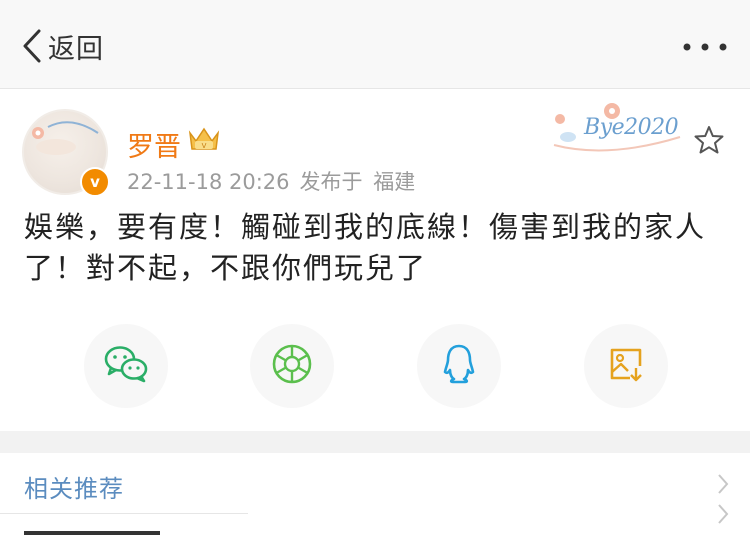 This screenshot has width=750, height=535. I want to click on save-image-icon, so click(626, 366).